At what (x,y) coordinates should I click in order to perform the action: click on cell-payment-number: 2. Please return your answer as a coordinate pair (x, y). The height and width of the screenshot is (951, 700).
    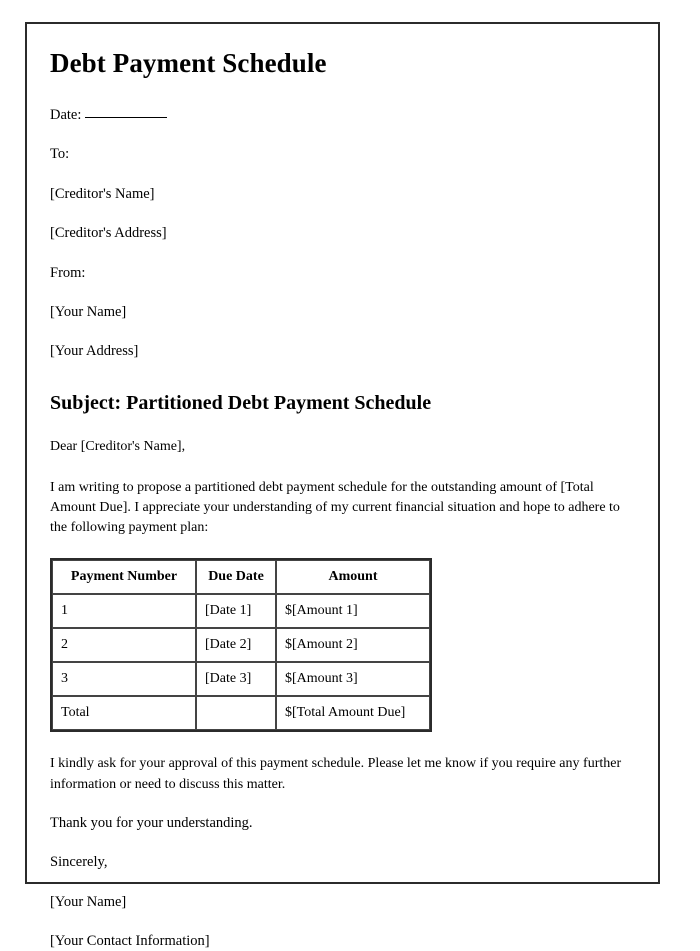
    Looking at the image, I should click on (124, 645).